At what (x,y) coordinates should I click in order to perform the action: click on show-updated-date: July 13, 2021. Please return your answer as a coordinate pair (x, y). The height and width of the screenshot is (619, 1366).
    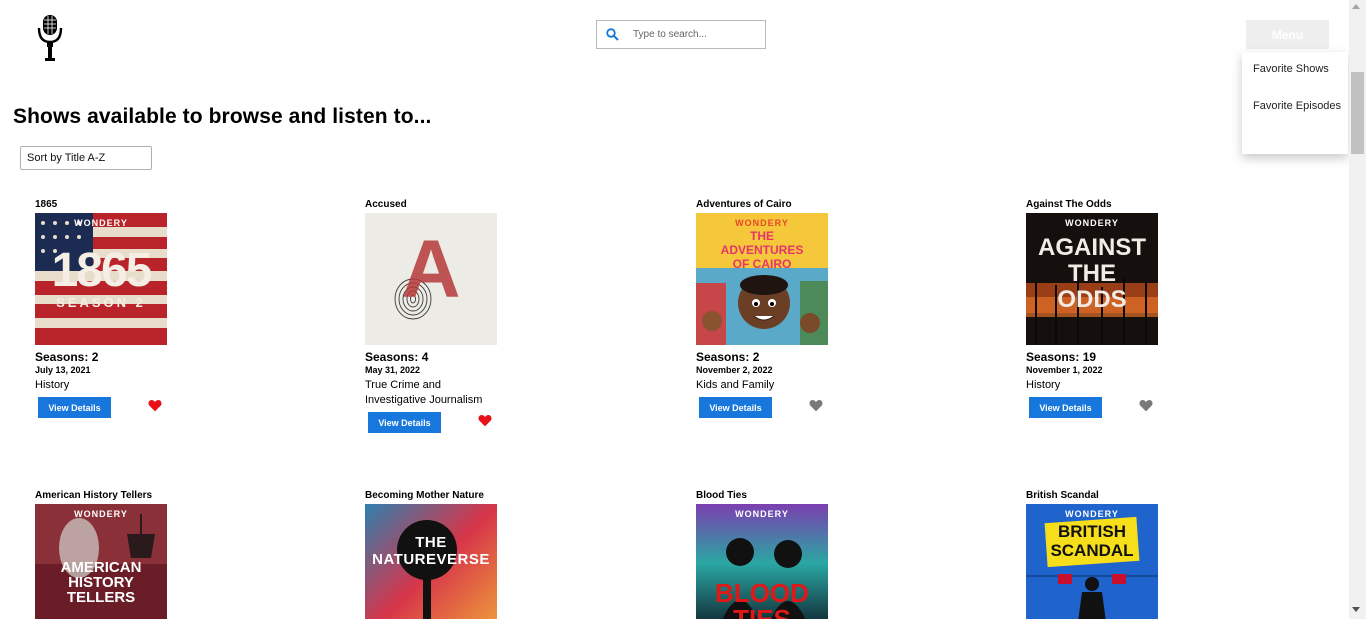
    Looking at the image, I should click on (63, 370).